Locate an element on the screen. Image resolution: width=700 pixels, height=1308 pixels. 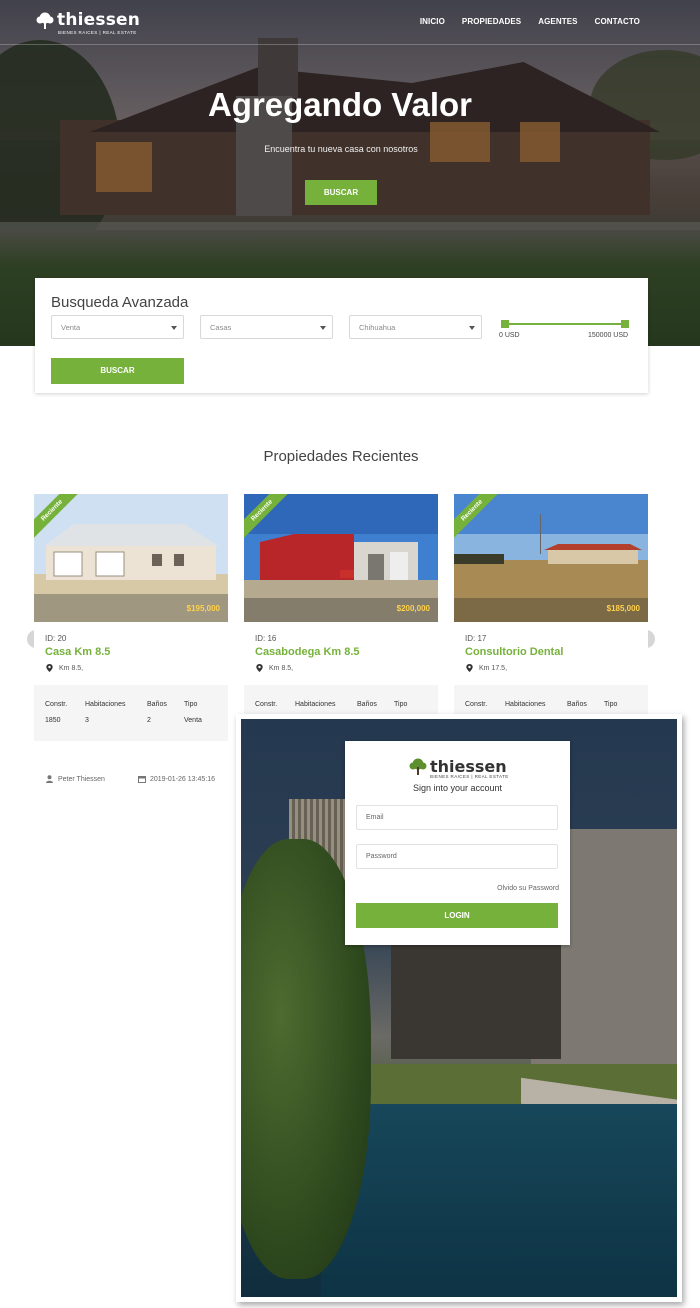
price-range-min-label: 0 USD is located at coordinates (509, 335).